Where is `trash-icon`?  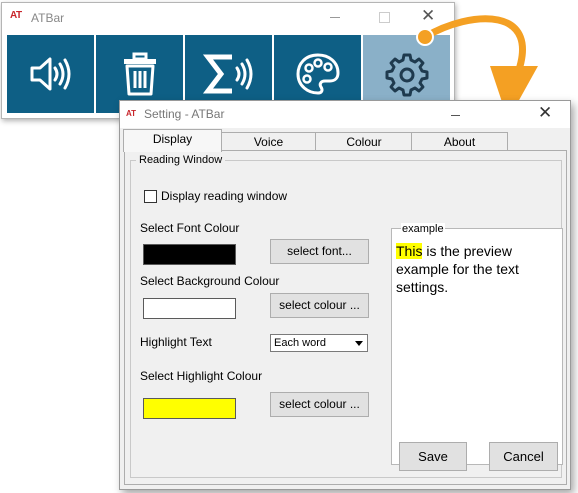
trash-icon is located at coordinates (139, 74).